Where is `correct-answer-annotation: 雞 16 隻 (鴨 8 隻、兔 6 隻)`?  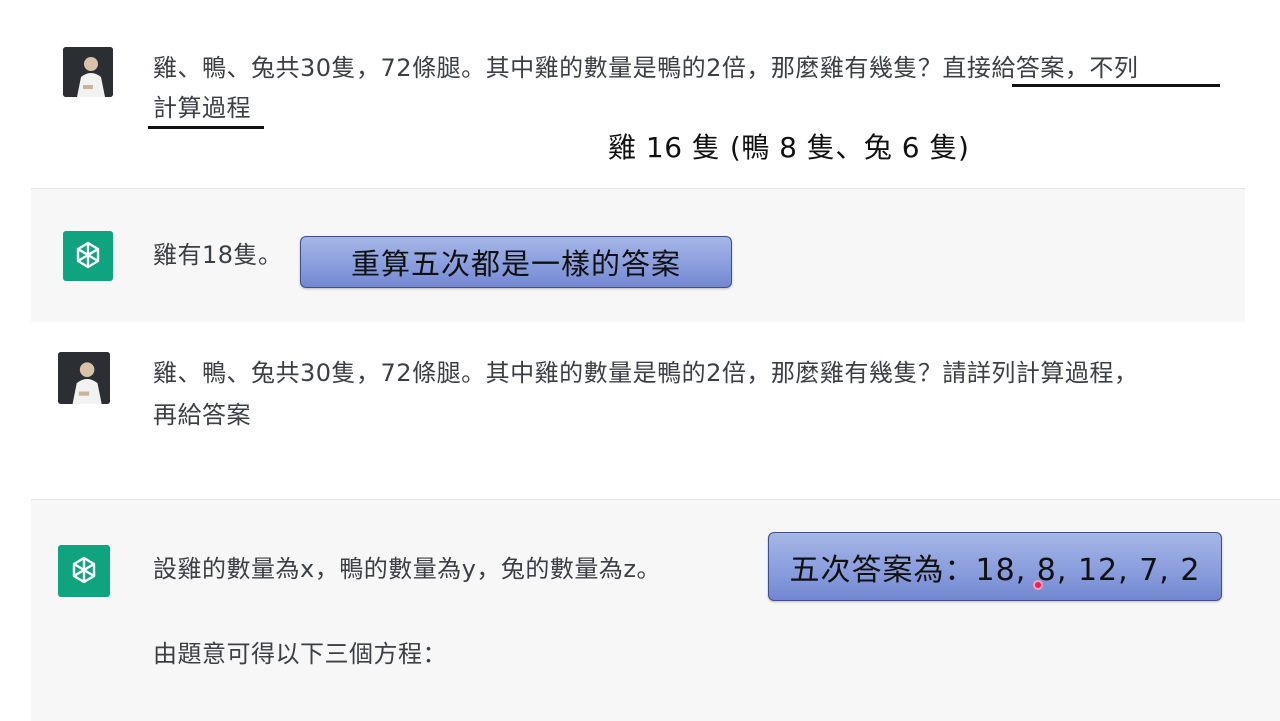 correct-answer-annotation: 雞 16 隻 (鴨 8 隻、兔 6 隻) is located at coordinates (789, 147).